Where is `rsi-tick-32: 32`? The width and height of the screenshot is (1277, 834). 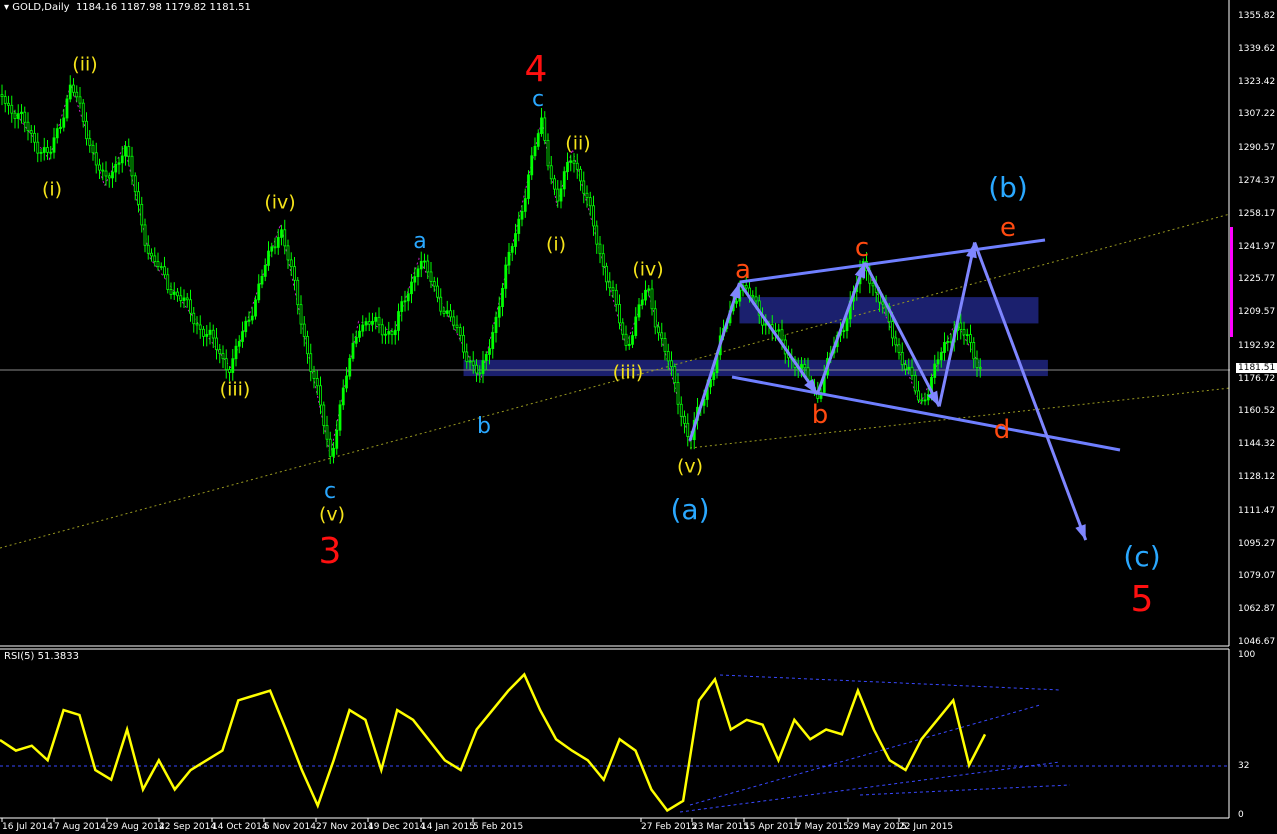
rsi-tick-32: 32 is located at coordinates (1244, 766).